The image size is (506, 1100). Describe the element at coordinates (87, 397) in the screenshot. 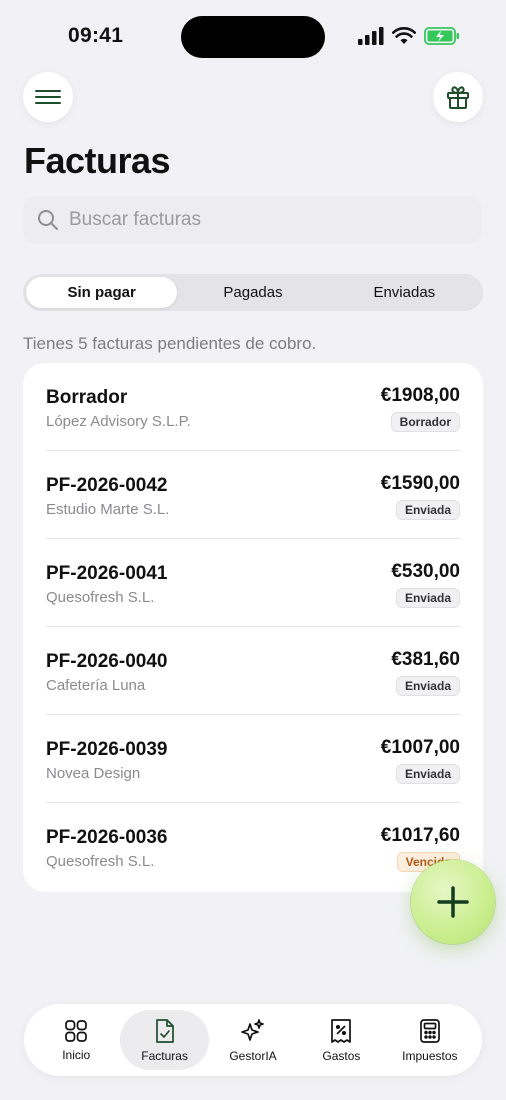

I see `invoice-number: Borrador` at that location.